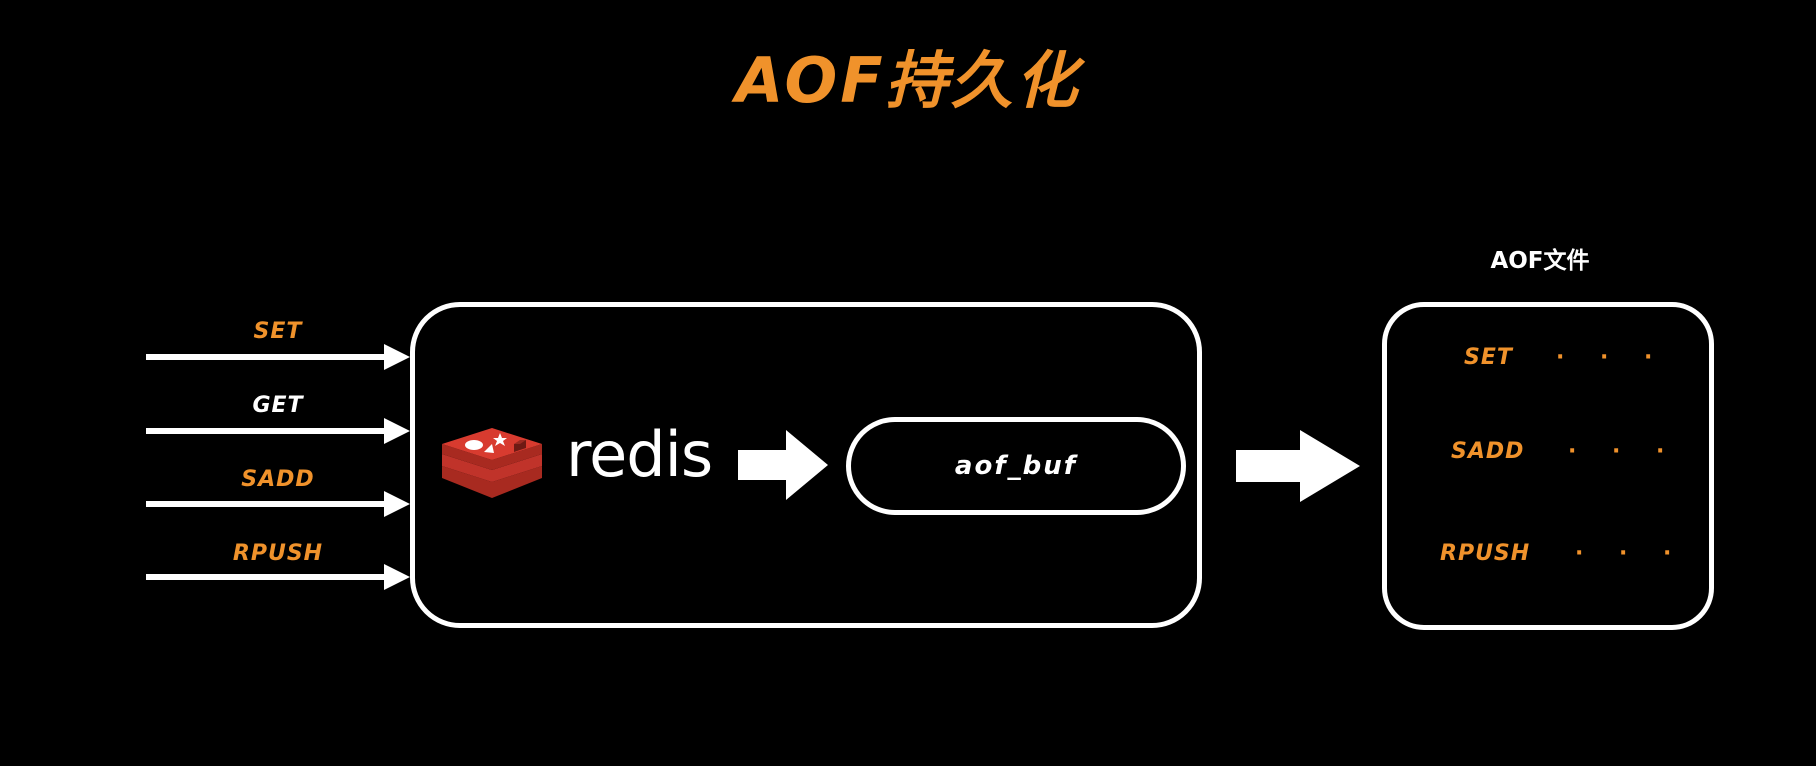  I want to click on input-label-get: GET, so click(278, 405).